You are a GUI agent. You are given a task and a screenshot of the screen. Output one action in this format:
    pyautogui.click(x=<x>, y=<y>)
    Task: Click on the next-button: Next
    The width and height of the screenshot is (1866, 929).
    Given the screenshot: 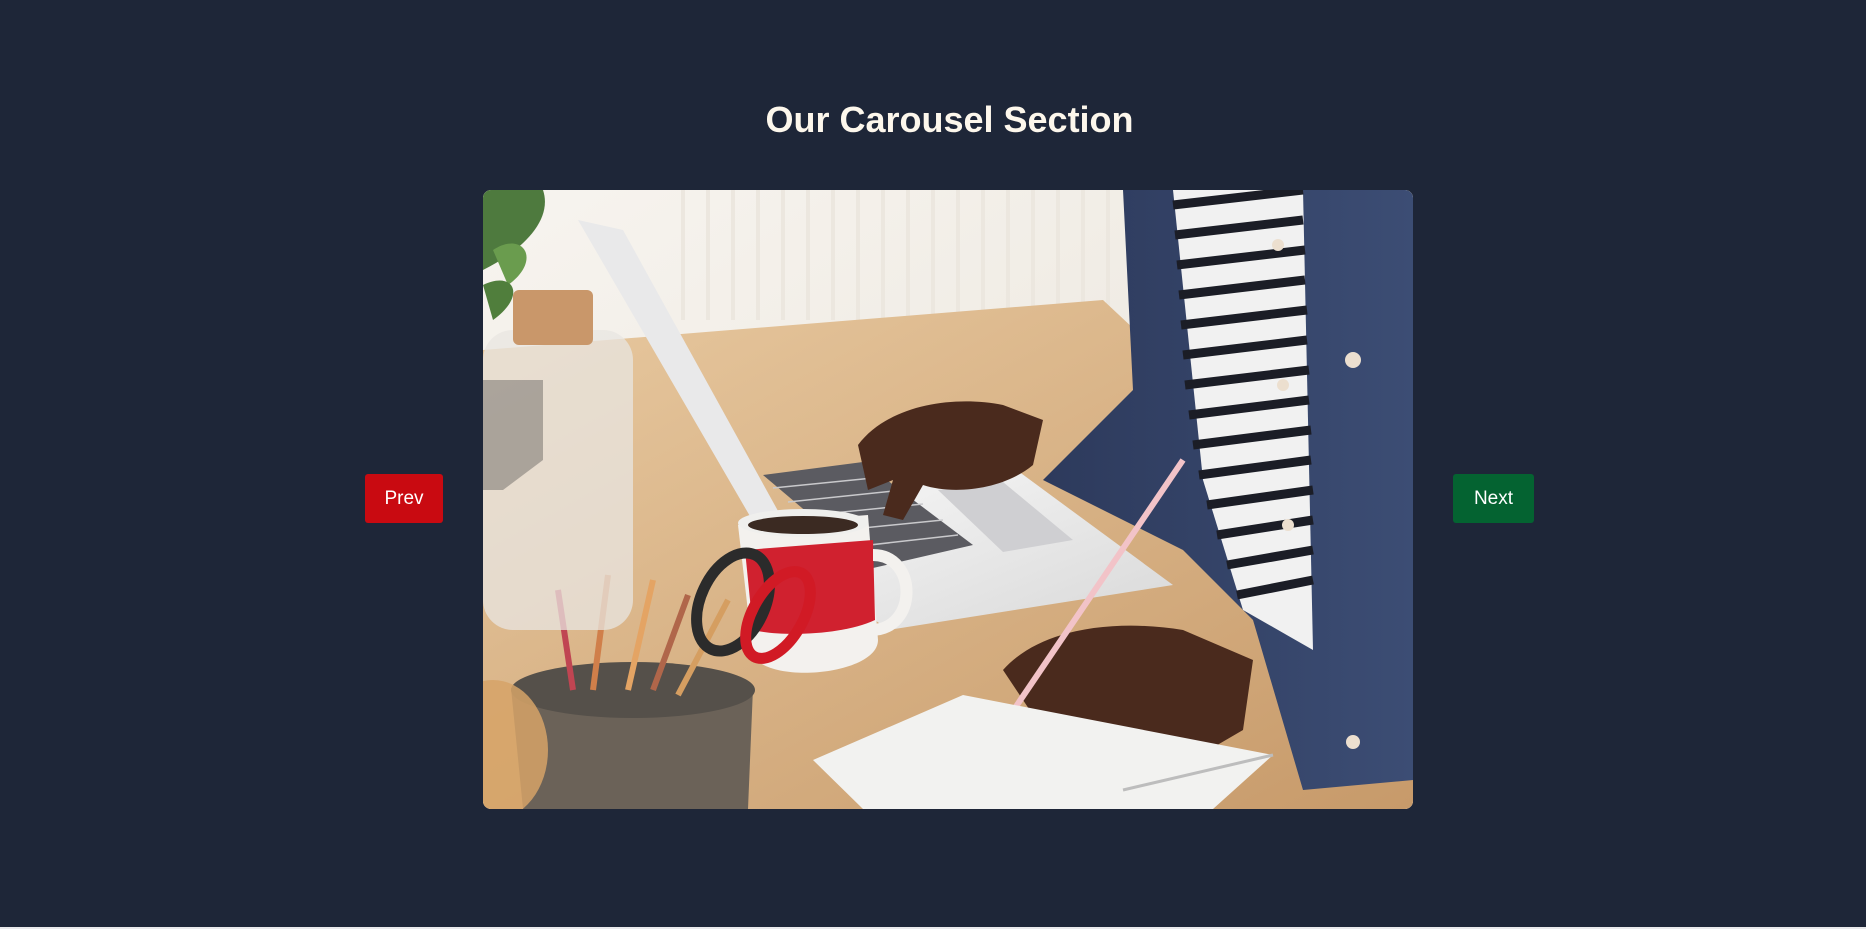 What is the action you would take?
    pyautogui.click(x=1493, y=498)
    